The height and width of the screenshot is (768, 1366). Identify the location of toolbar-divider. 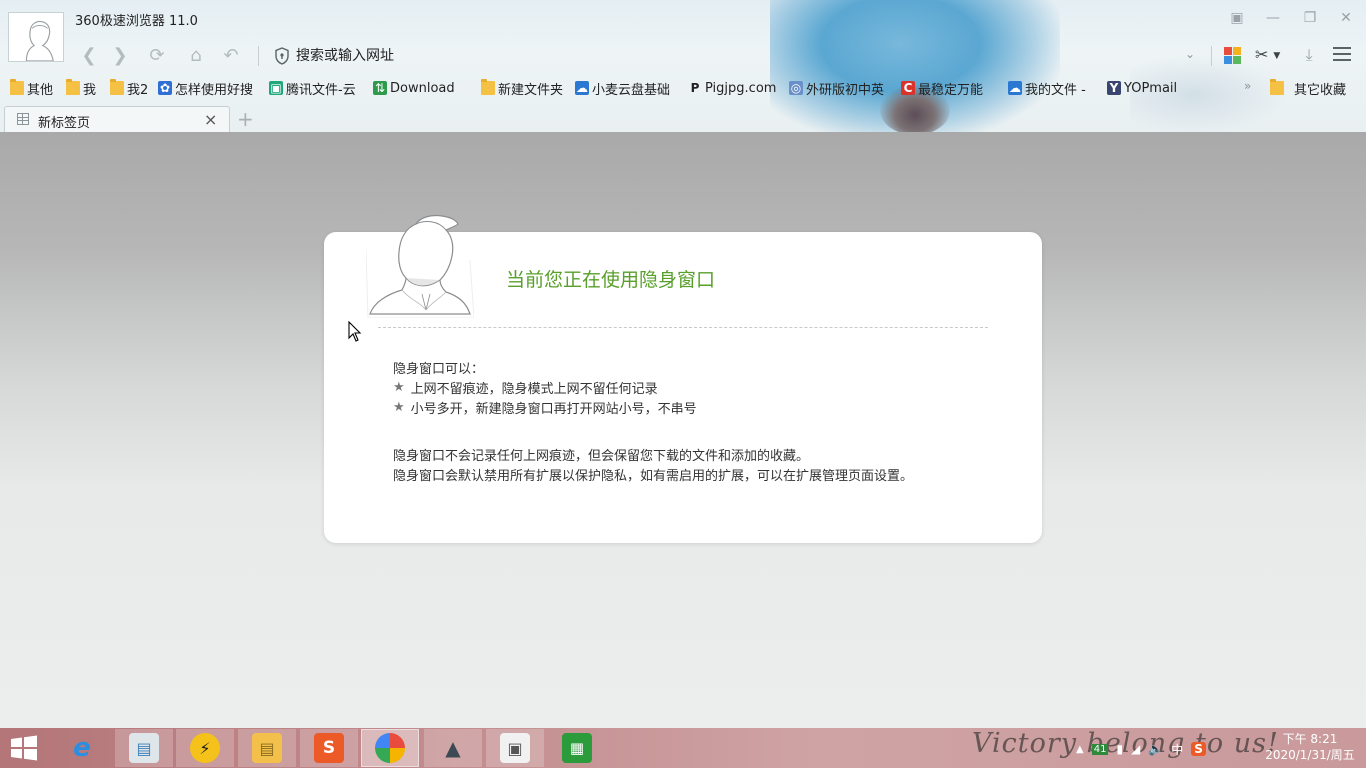
(258, 56).